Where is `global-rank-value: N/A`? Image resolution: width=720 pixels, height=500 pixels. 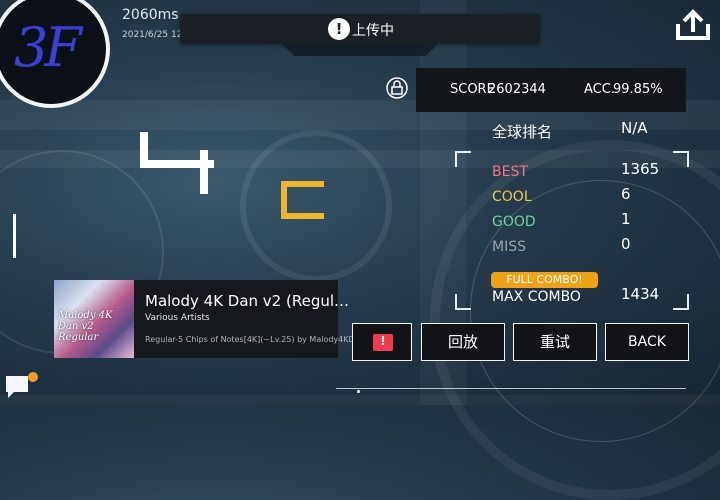 global-rank-value: N/A is located at coordinates (634, 128).